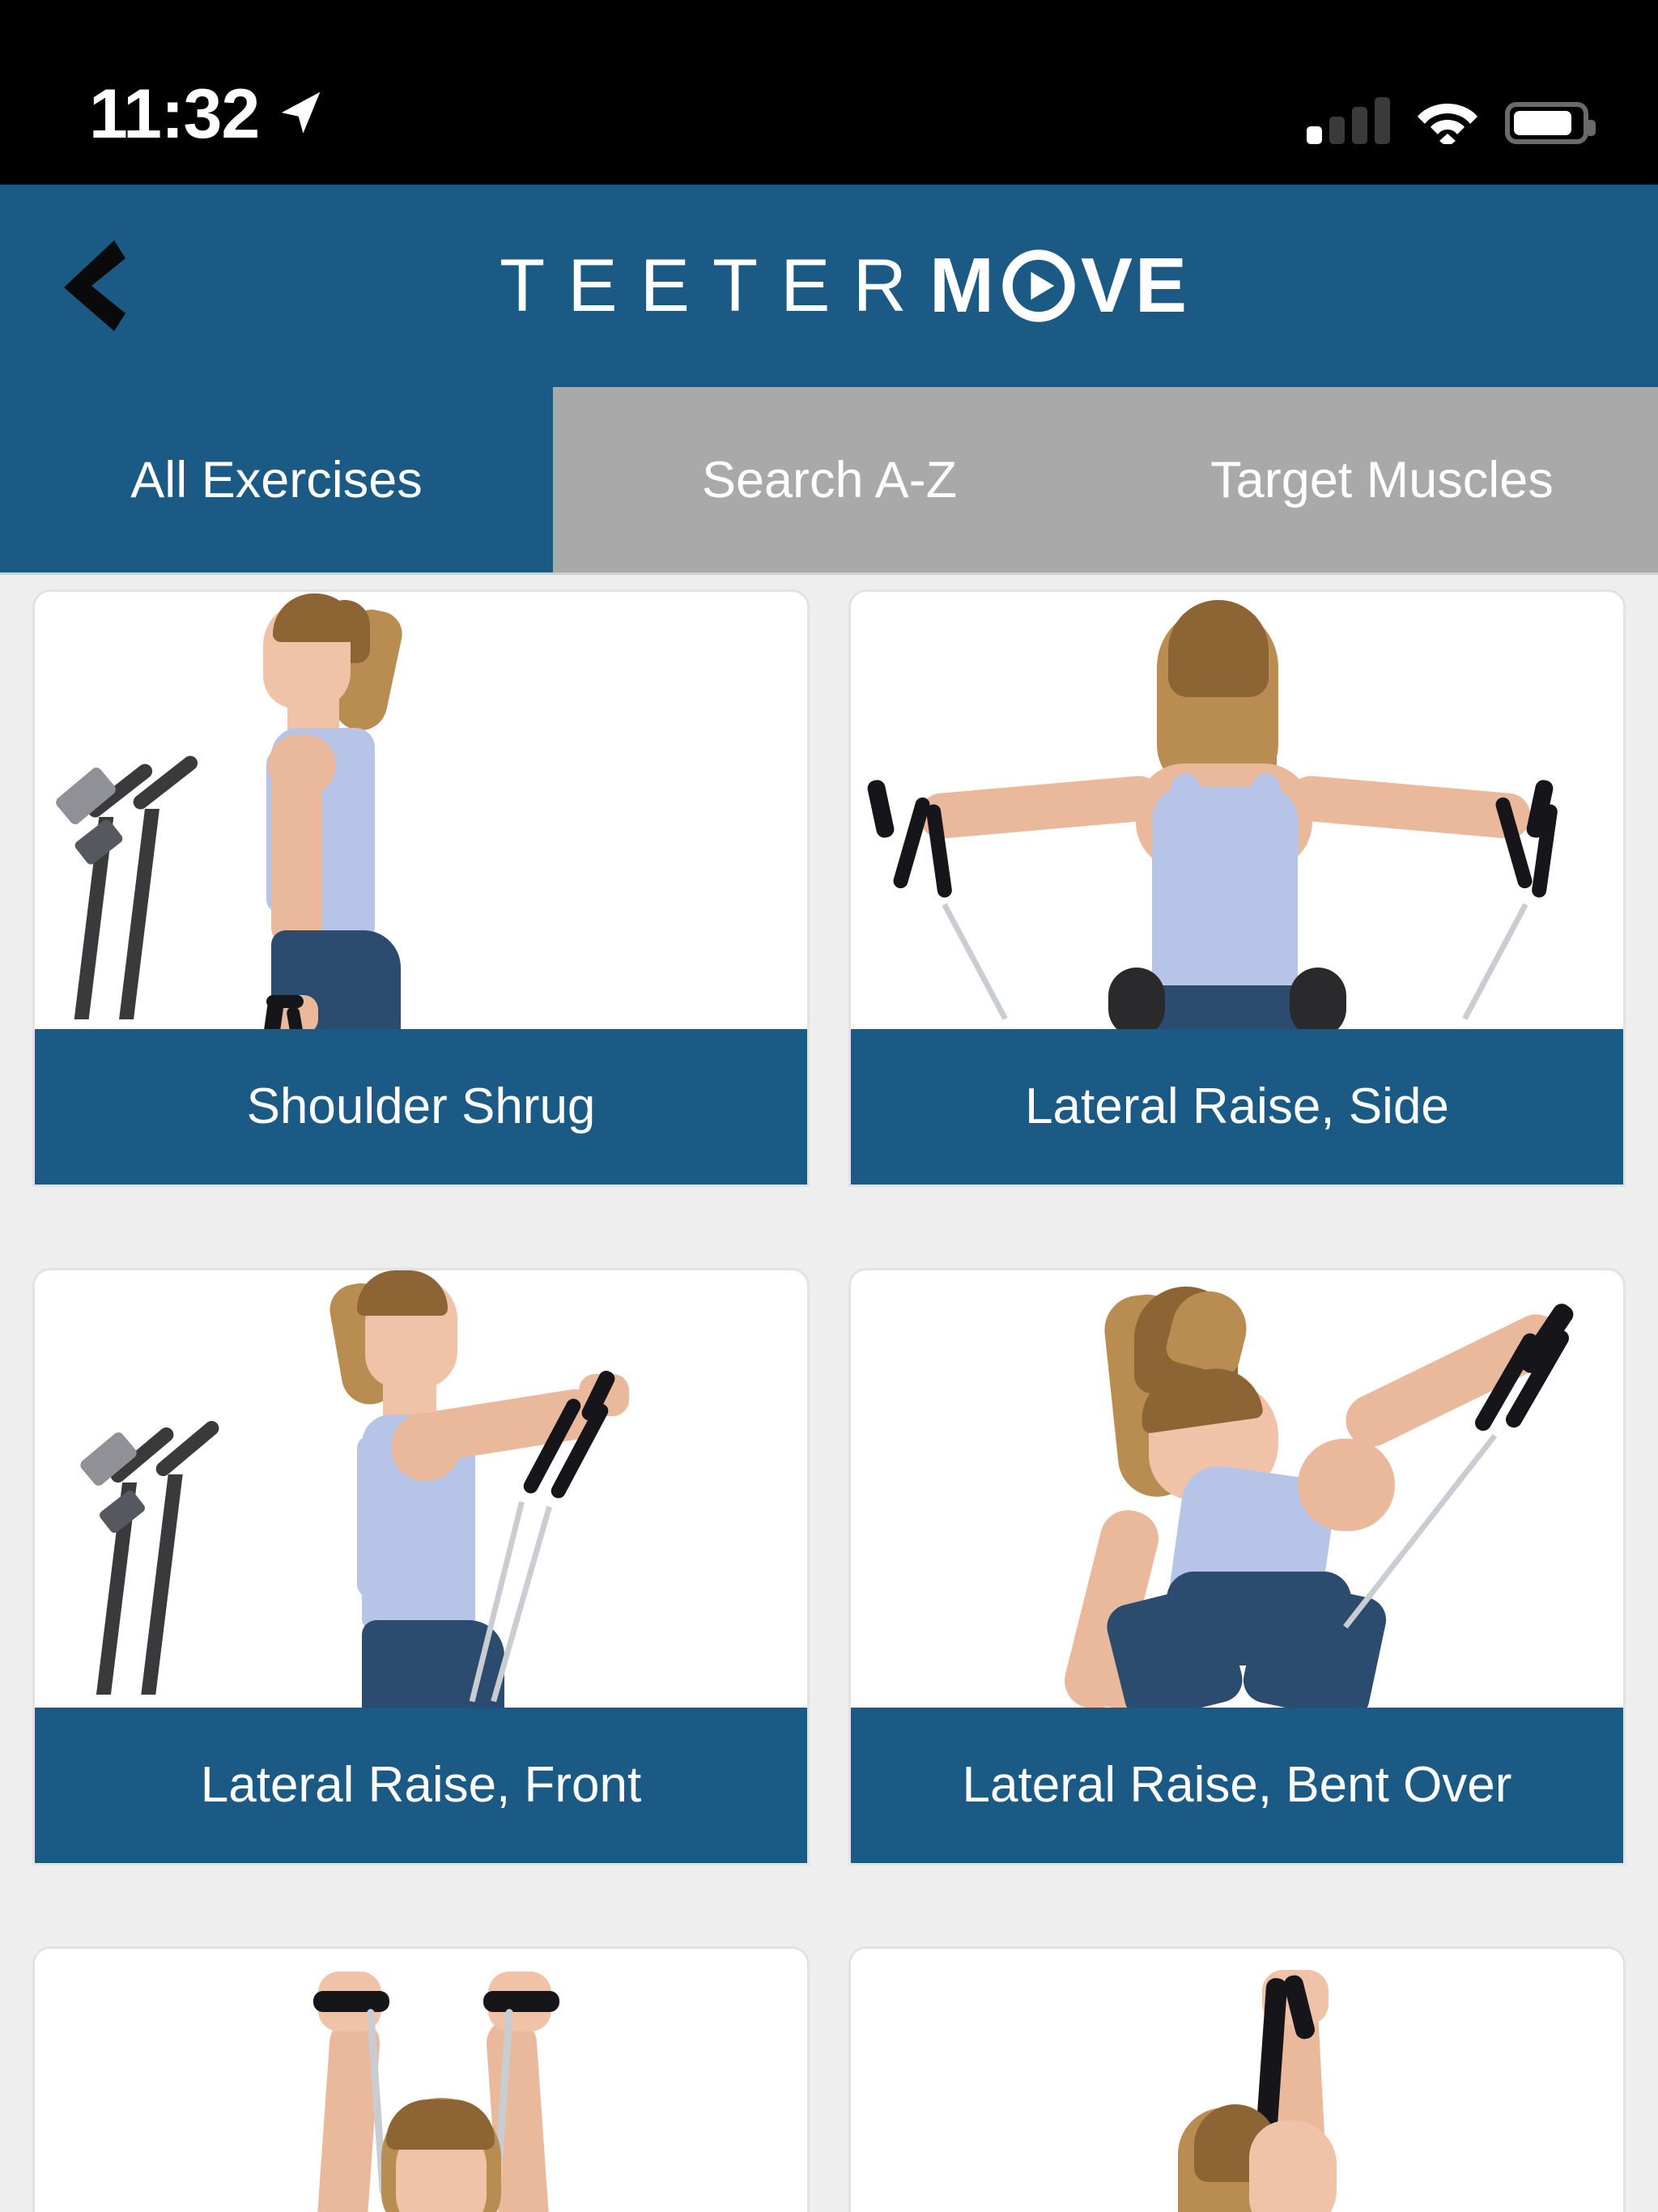  What do you see at coordinates (1447, 124) in the screenshot?
I see `wifi-icon` at bounding box center [1447, 124].